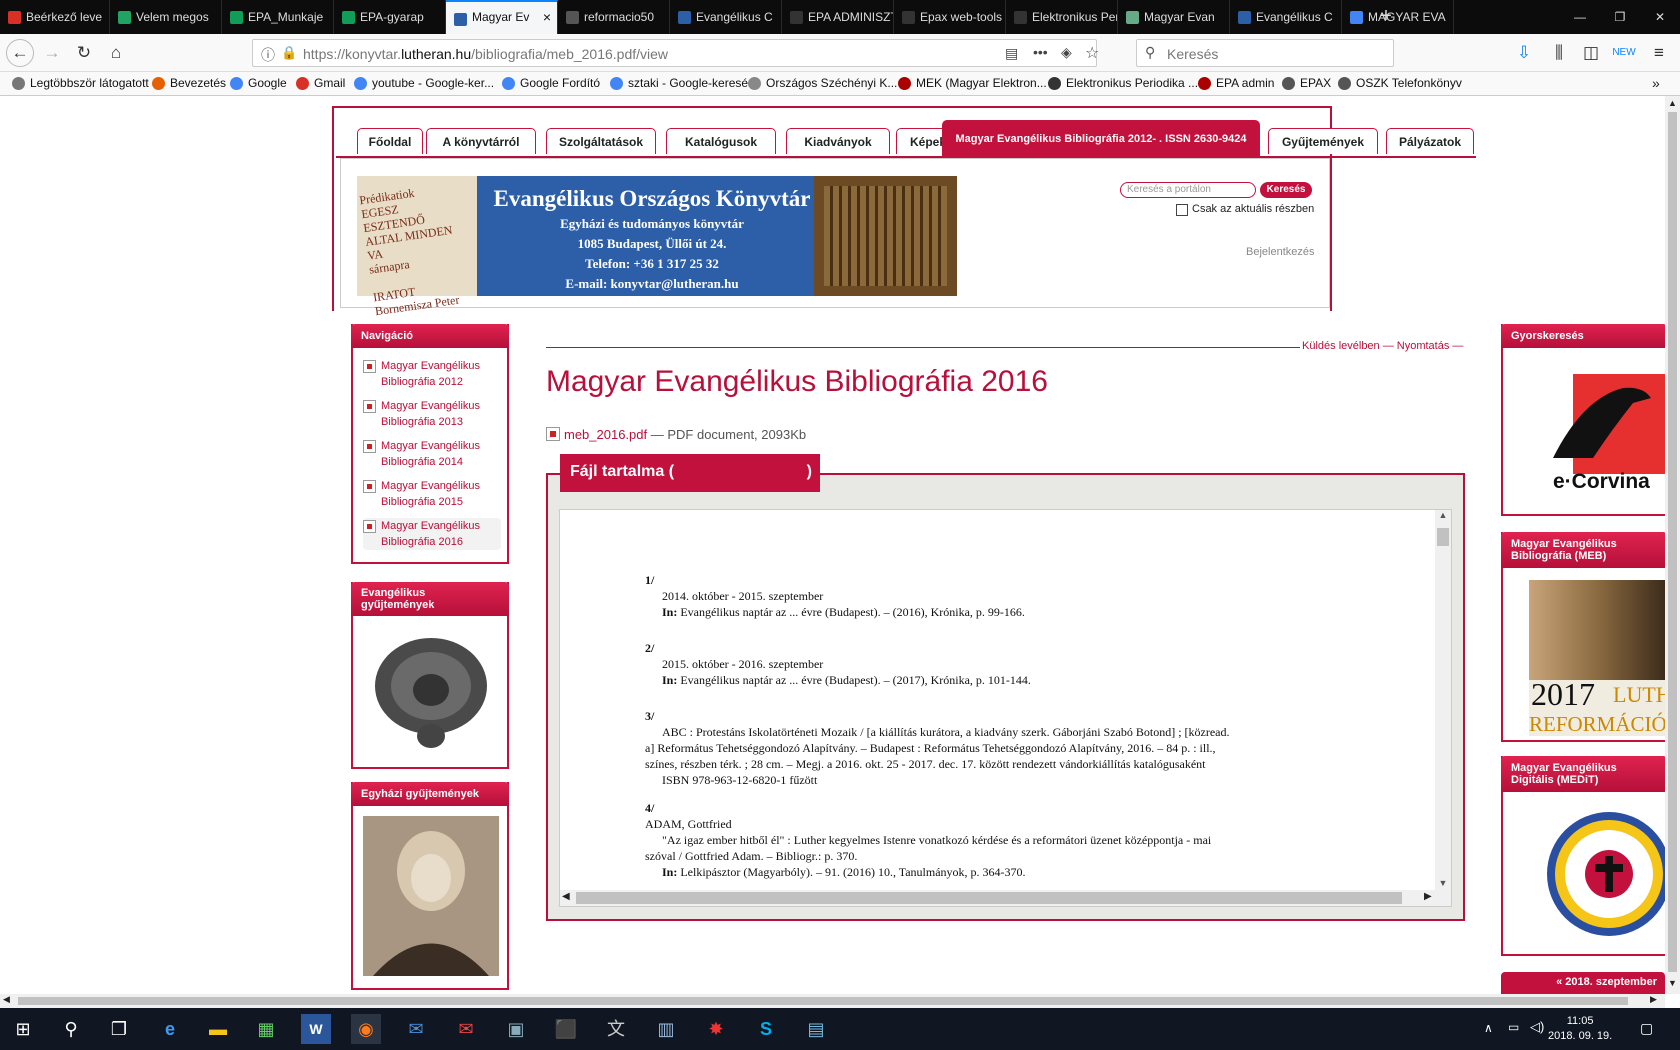 The width and height of the screenshot is (1680, 1050). What do you see at coordinates (1236, 83) in the screenshot?
I see `bookmark-item: EPA admin` at bounding box center [1236, 83].